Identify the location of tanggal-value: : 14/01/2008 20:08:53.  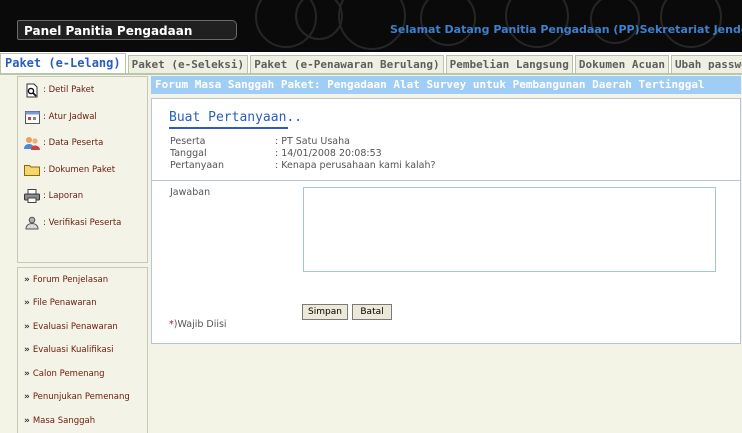
(328, 153).